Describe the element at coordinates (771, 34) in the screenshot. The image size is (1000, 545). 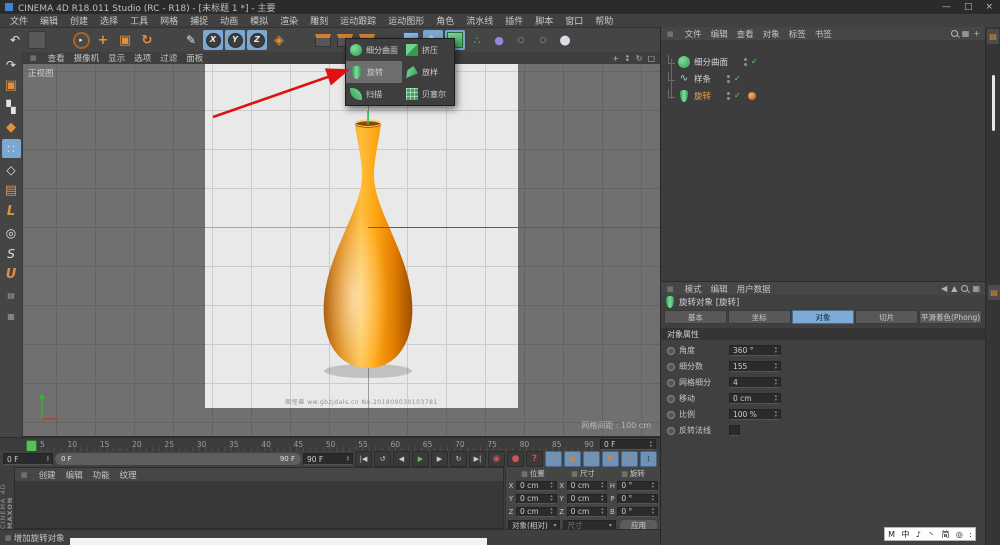
I see `object-manager-menu-item: 对象` at that location.